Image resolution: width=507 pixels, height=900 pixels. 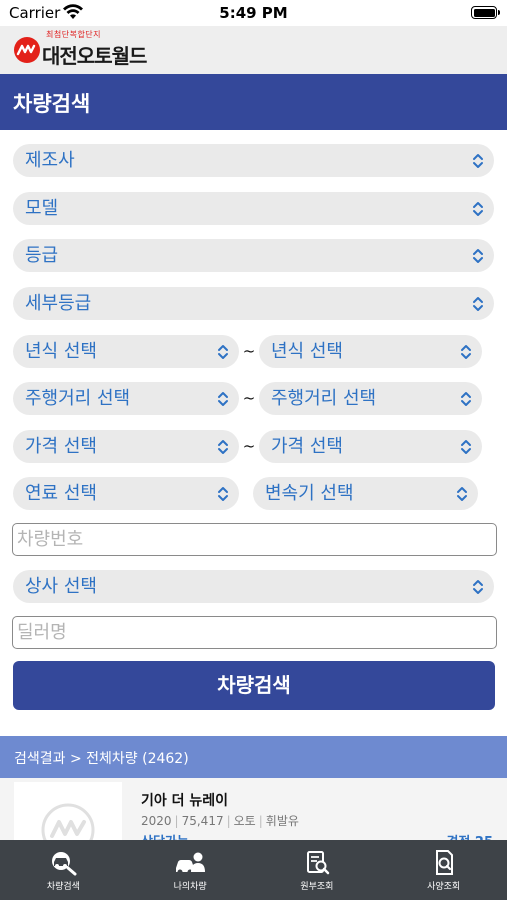 I want to click on grade-select-label: 등급, so click(x=42, y=255).